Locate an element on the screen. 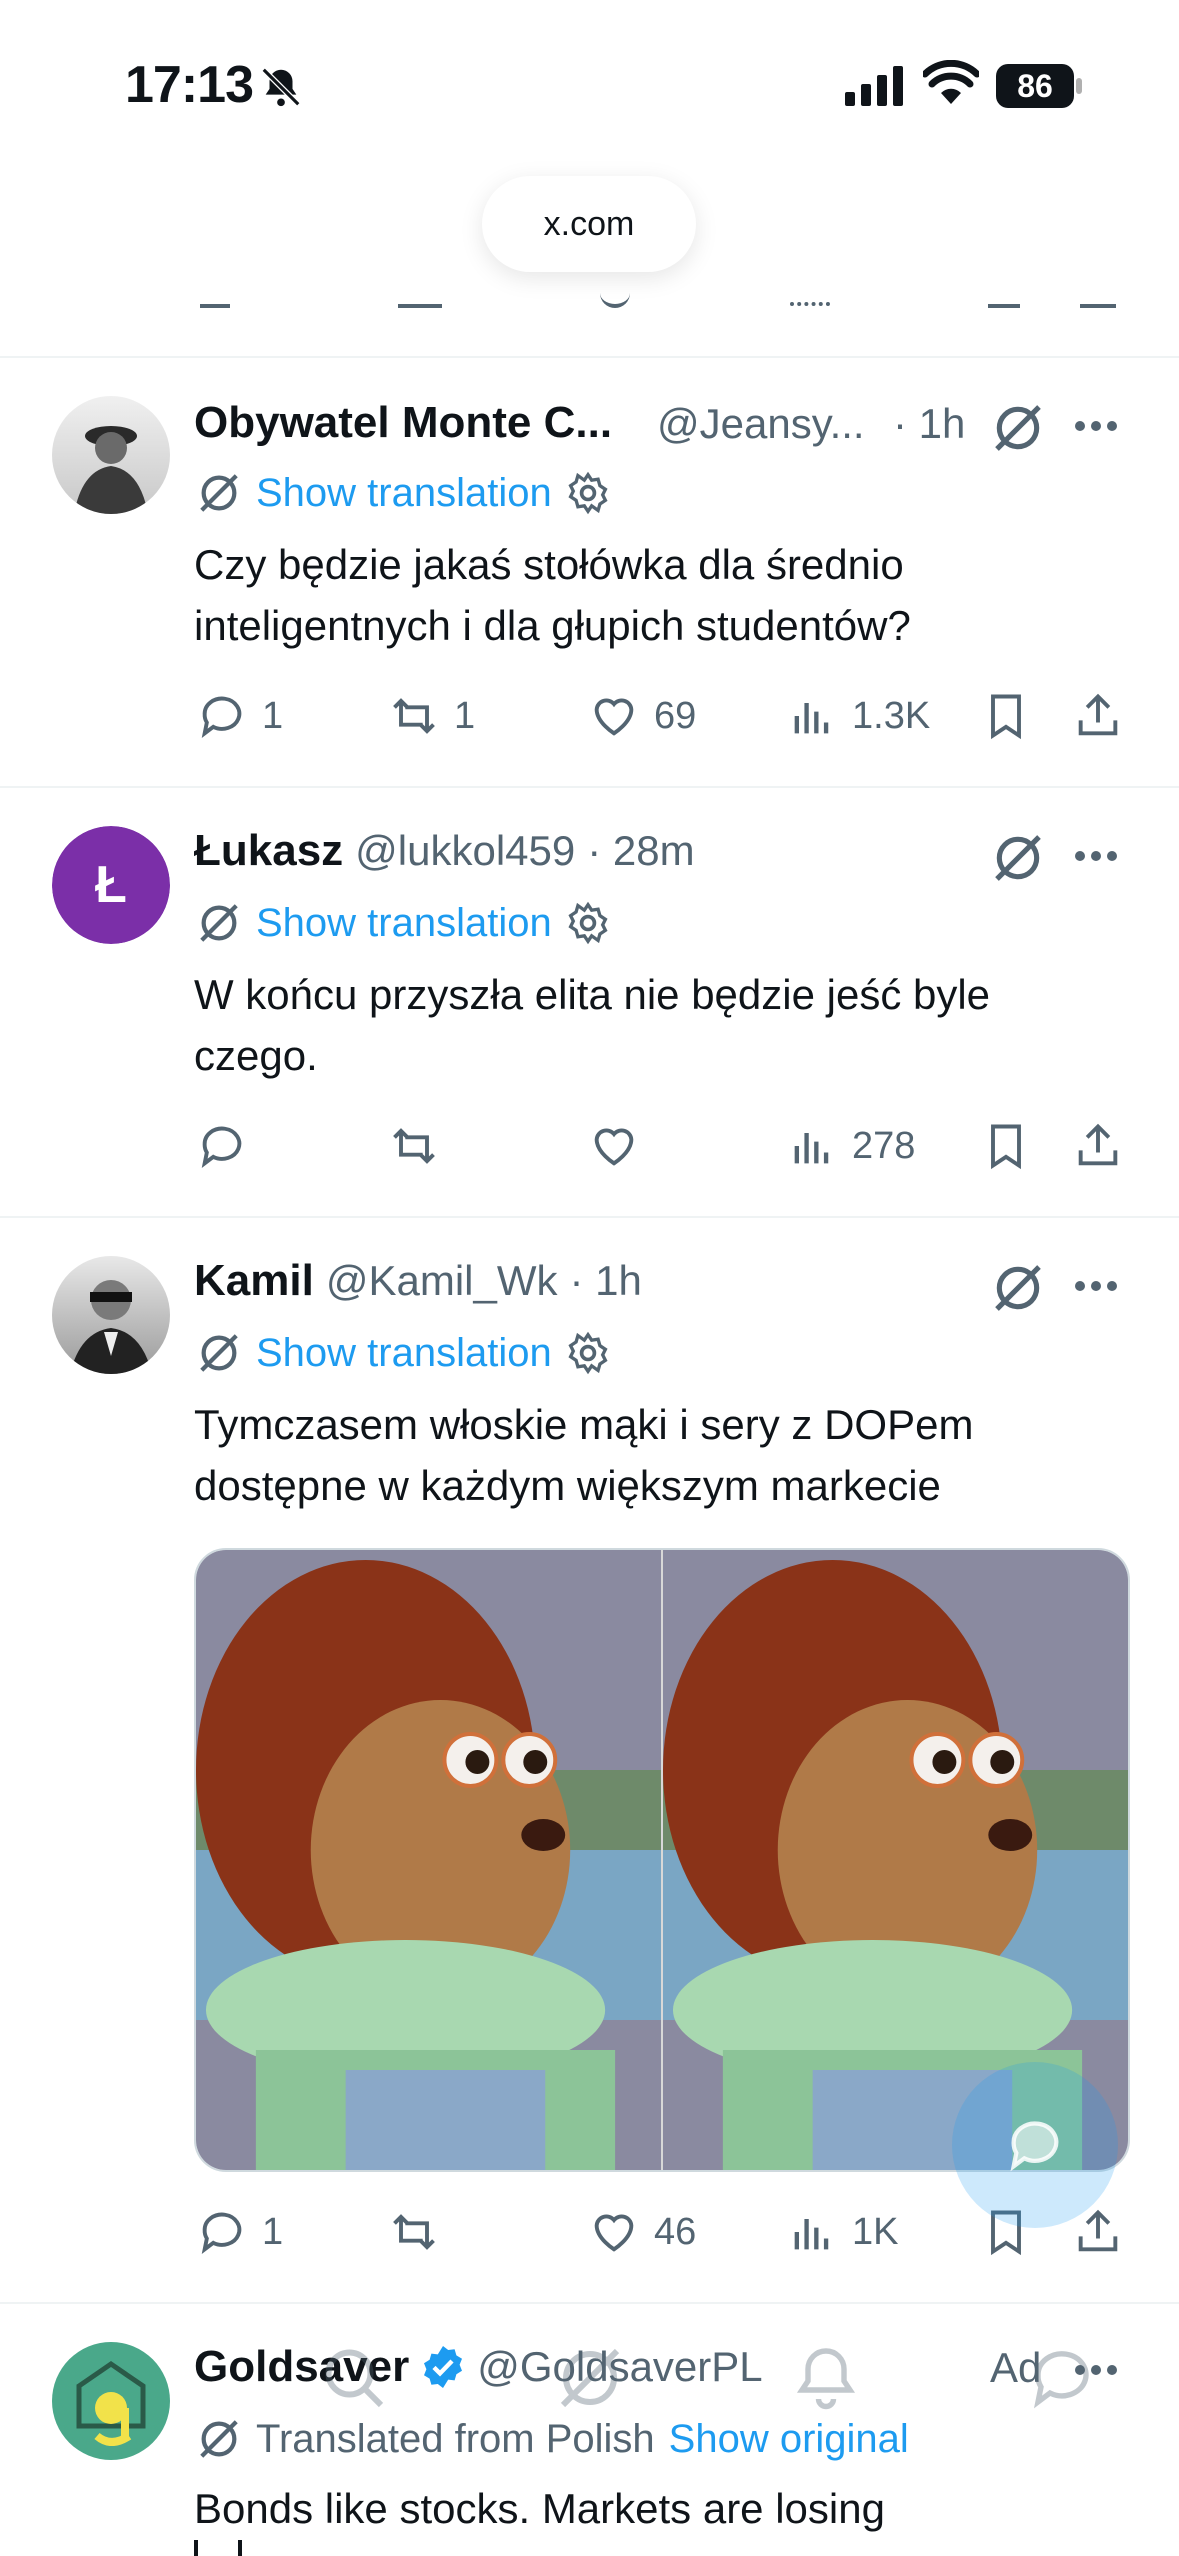 Image resolution: width=1179 pixels, height=2556 pixels. tweet-actions: 278 is located at coordinates (589, 1150).